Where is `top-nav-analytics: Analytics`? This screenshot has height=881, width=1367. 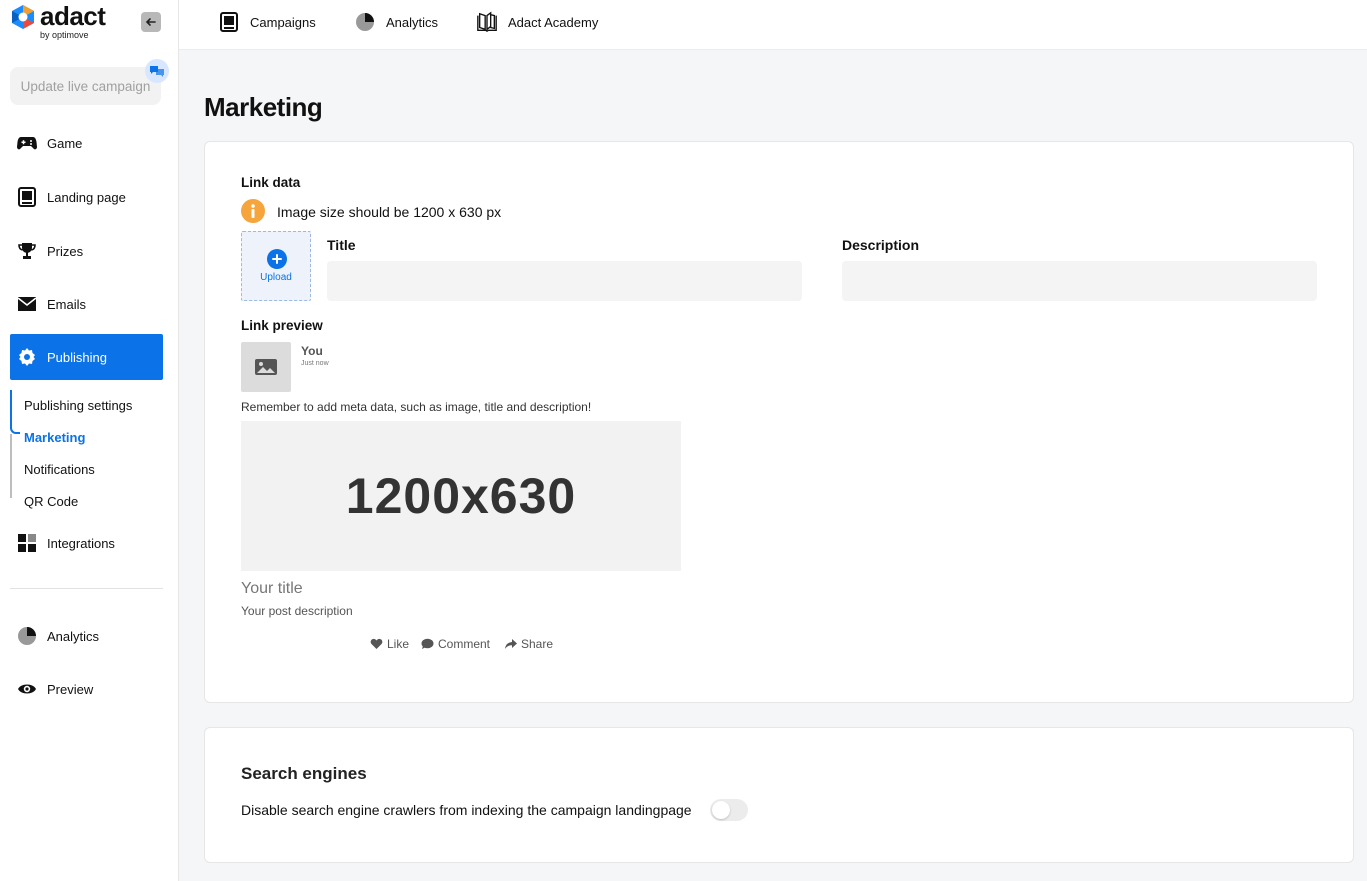
top-nav-analytics: Analytics is located at coordinates (396, 22).